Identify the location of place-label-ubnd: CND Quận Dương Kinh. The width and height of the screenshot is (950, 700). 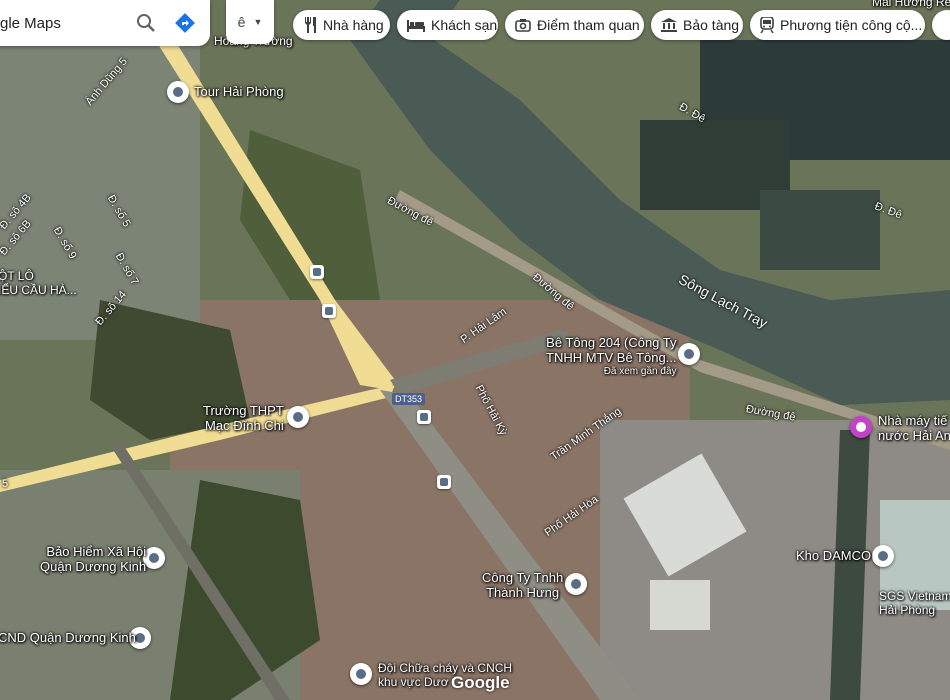
(68, 638).